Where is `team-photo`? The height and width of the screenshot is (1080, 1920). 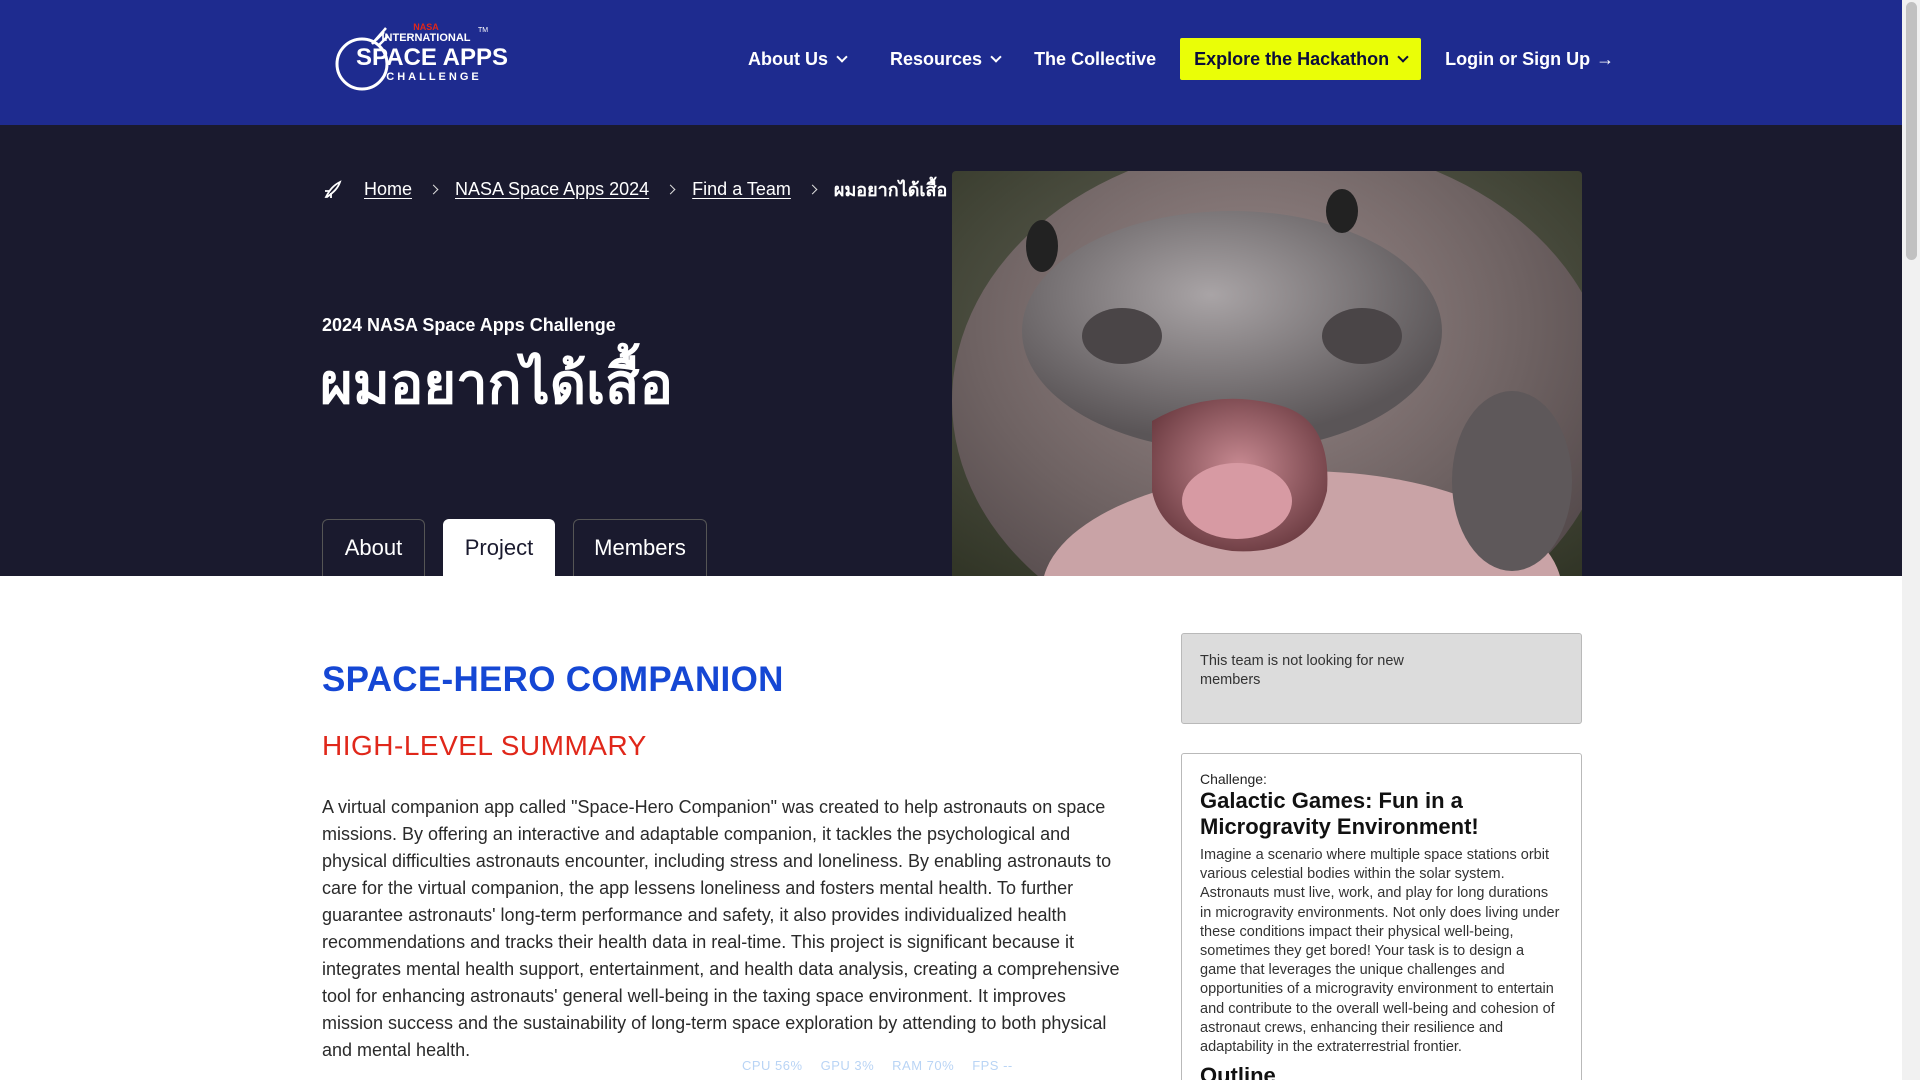 team-photo is located at coordinates (1267, 373).